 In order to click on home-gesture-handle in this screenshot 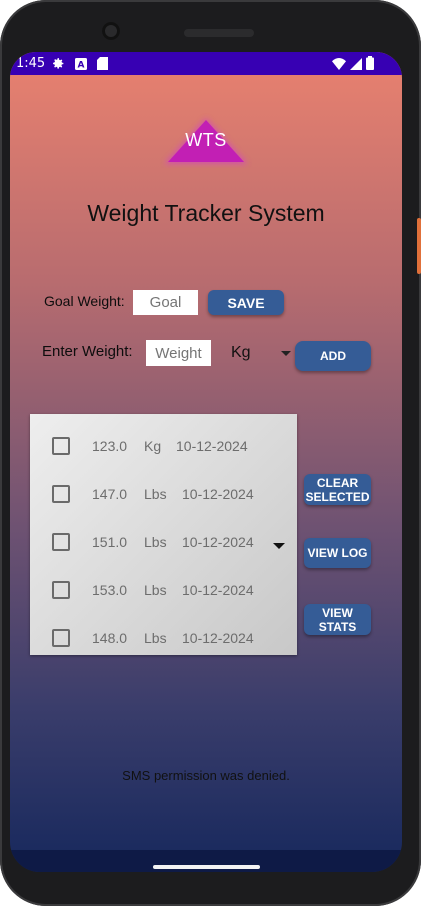, I will do `click(206, 867)`.